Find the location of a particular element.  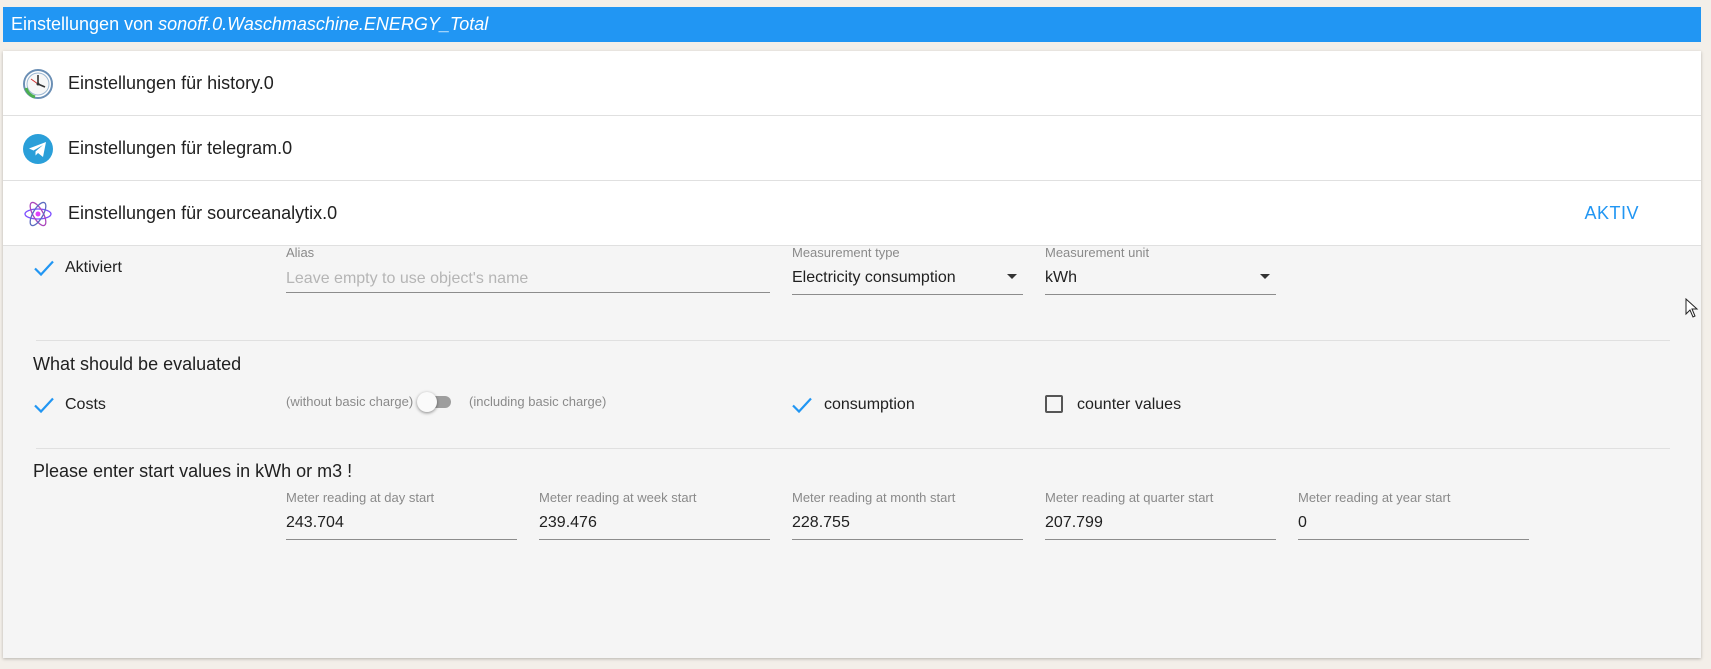

costs-label: Costs is located at coordinates (85, 404).